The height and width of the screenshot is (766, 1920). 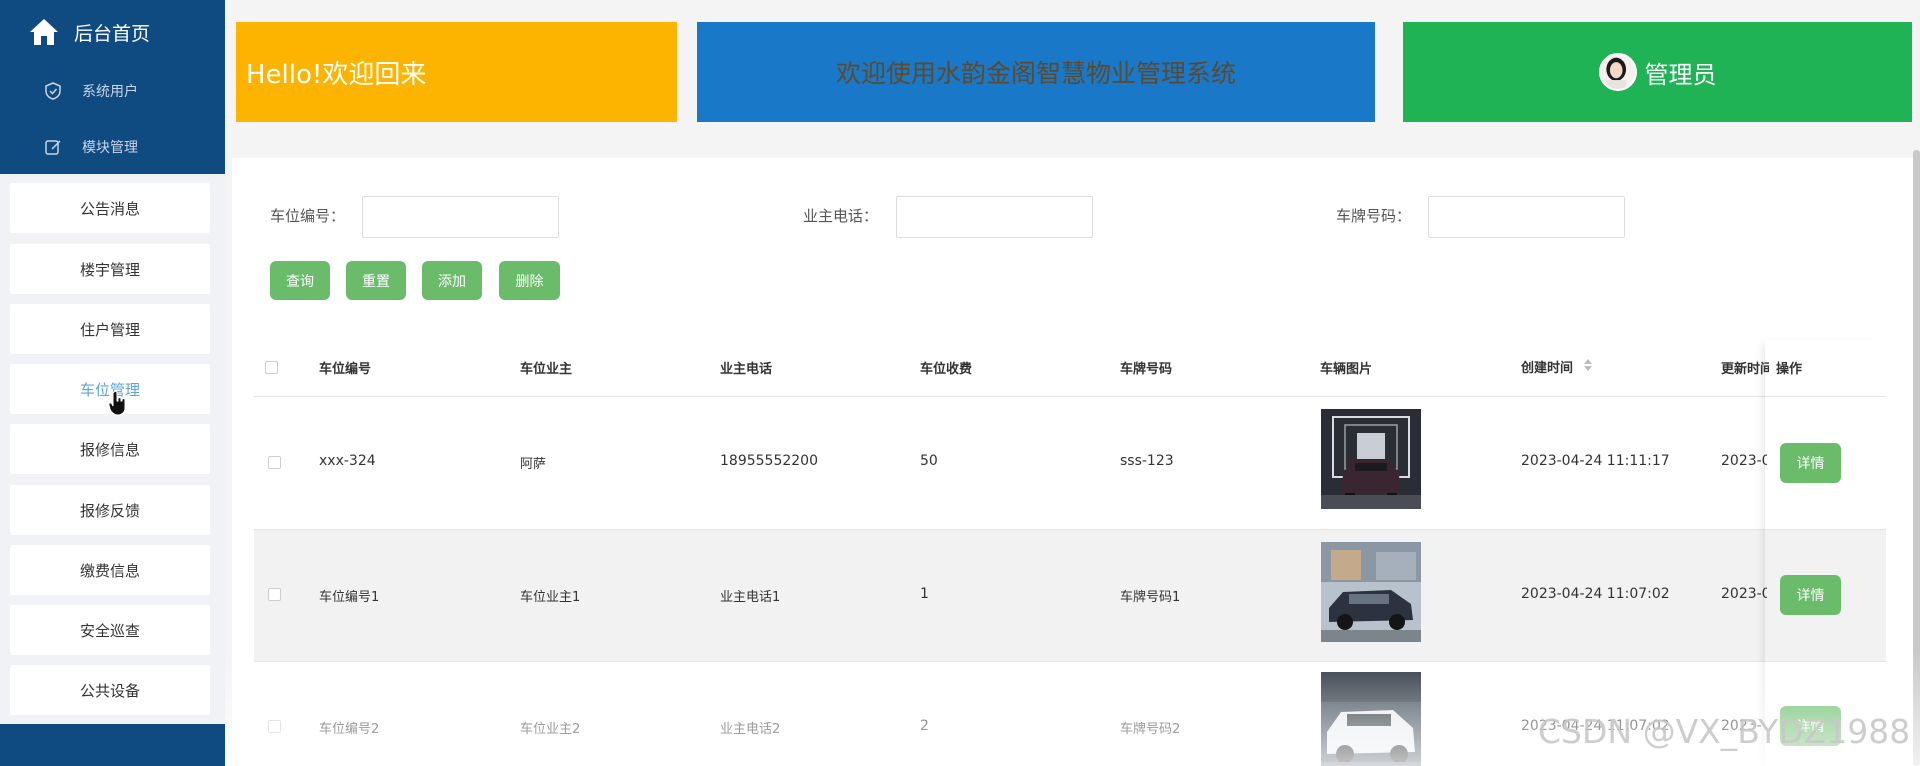 I want to click on sidebar-item-public-equipment: 公共设备, so click(x=110, y=690).